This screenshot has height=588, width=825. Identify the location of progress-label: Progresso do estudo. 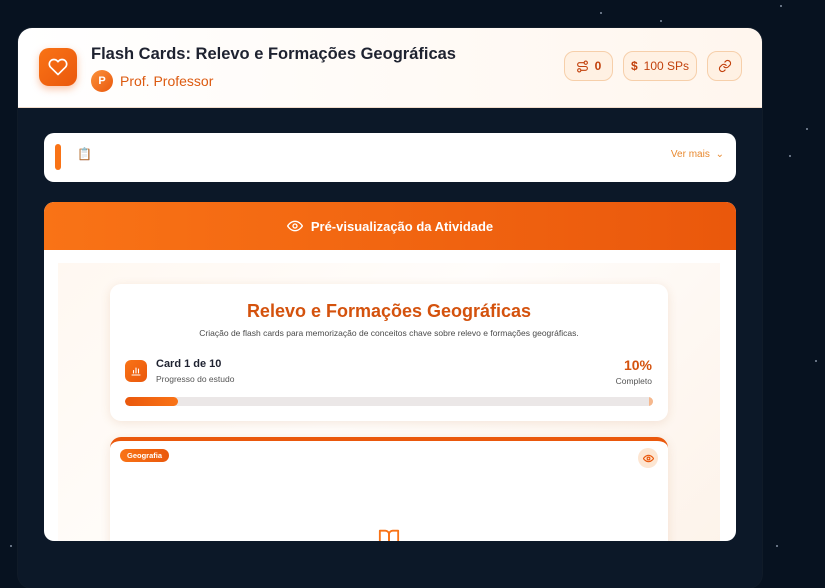
(195, 379).